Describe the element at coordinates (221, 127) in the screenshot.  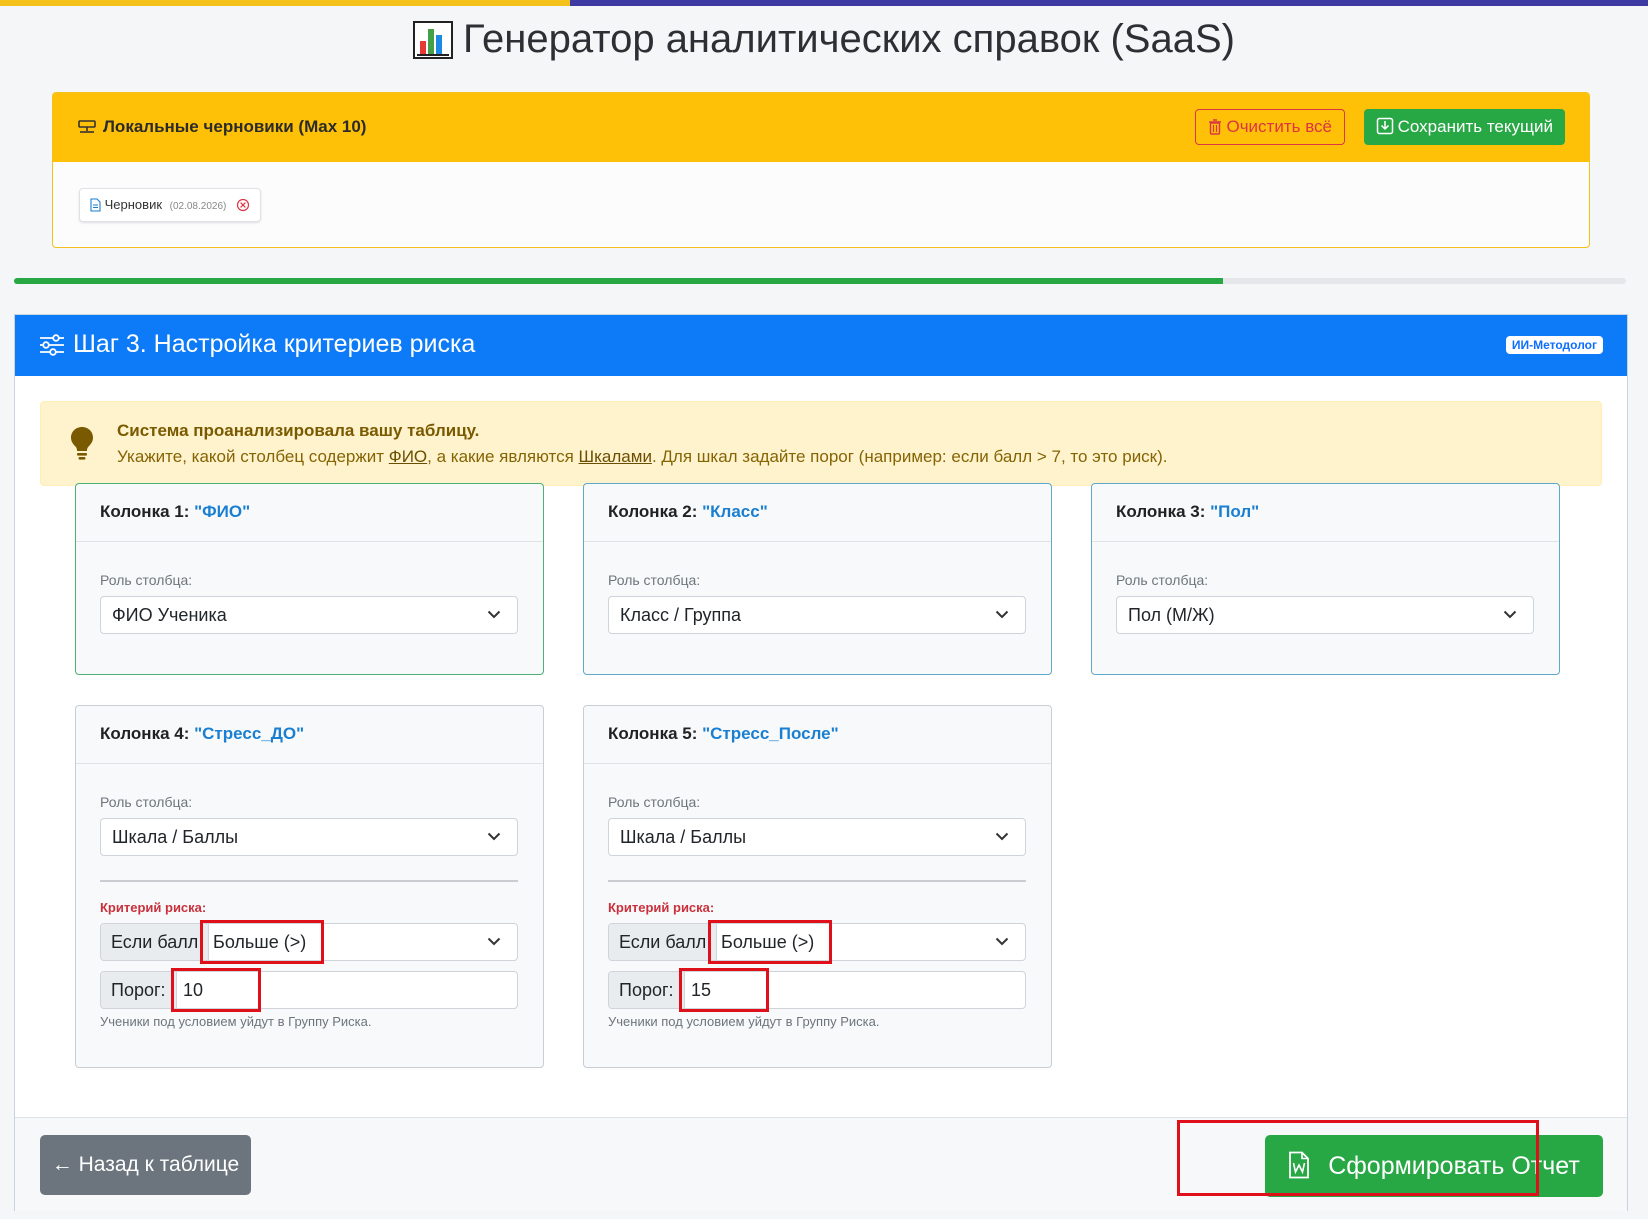
I see `drafts-title: Локальные черновики (Max 10)` at that location.